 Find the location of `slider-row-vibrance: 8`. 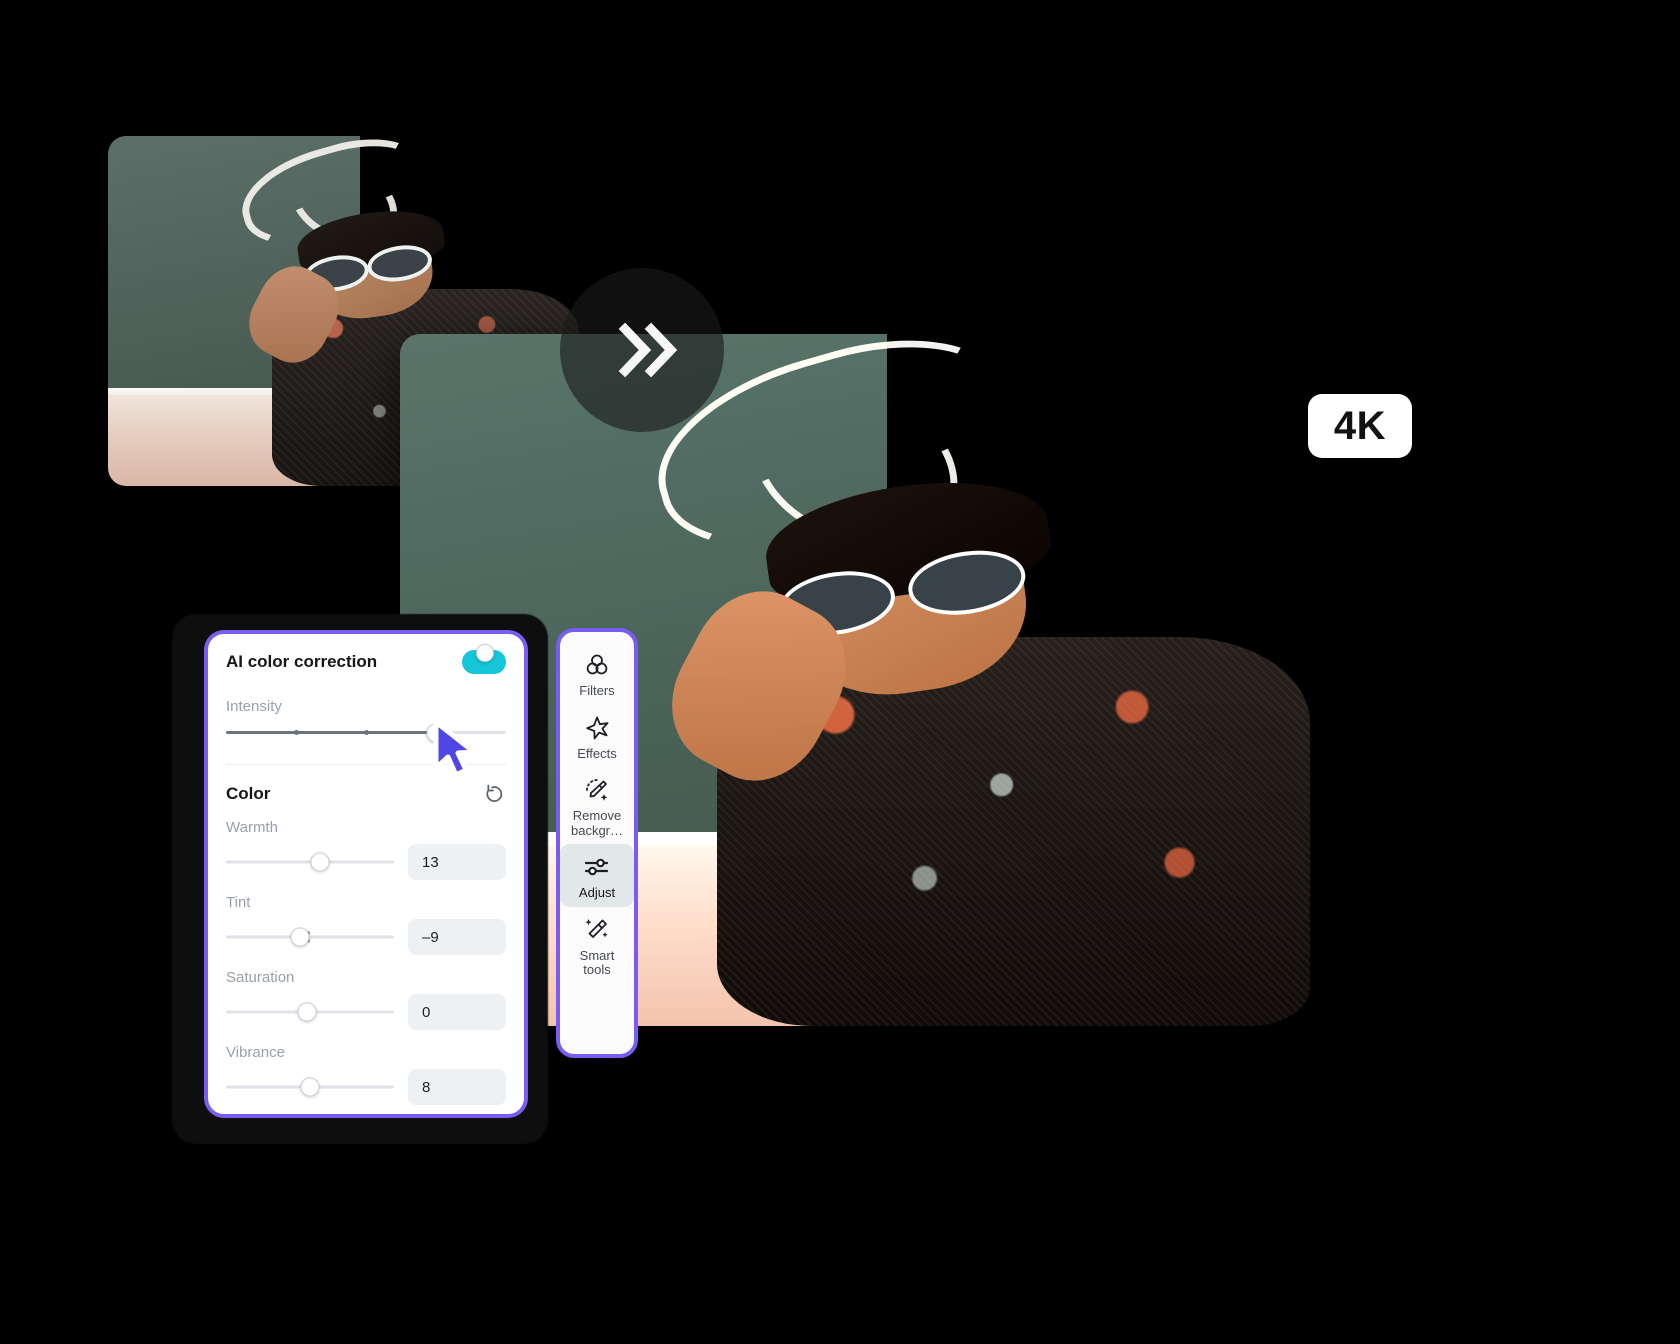

slider-row-vibrance: 8 is located at coordinates (366, 1087).